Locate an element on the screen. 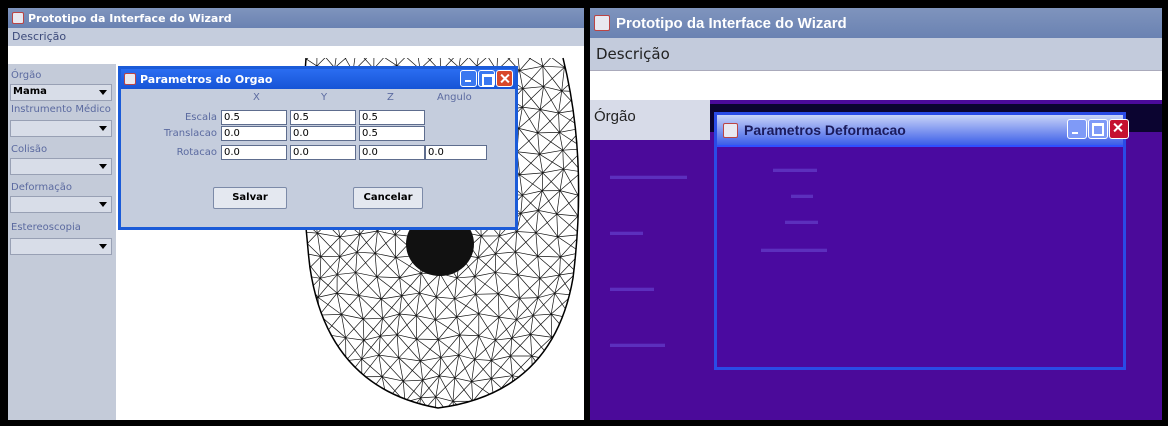  dialog-title-bar: Parametros do Orgao is located at coordinates (318, 79).